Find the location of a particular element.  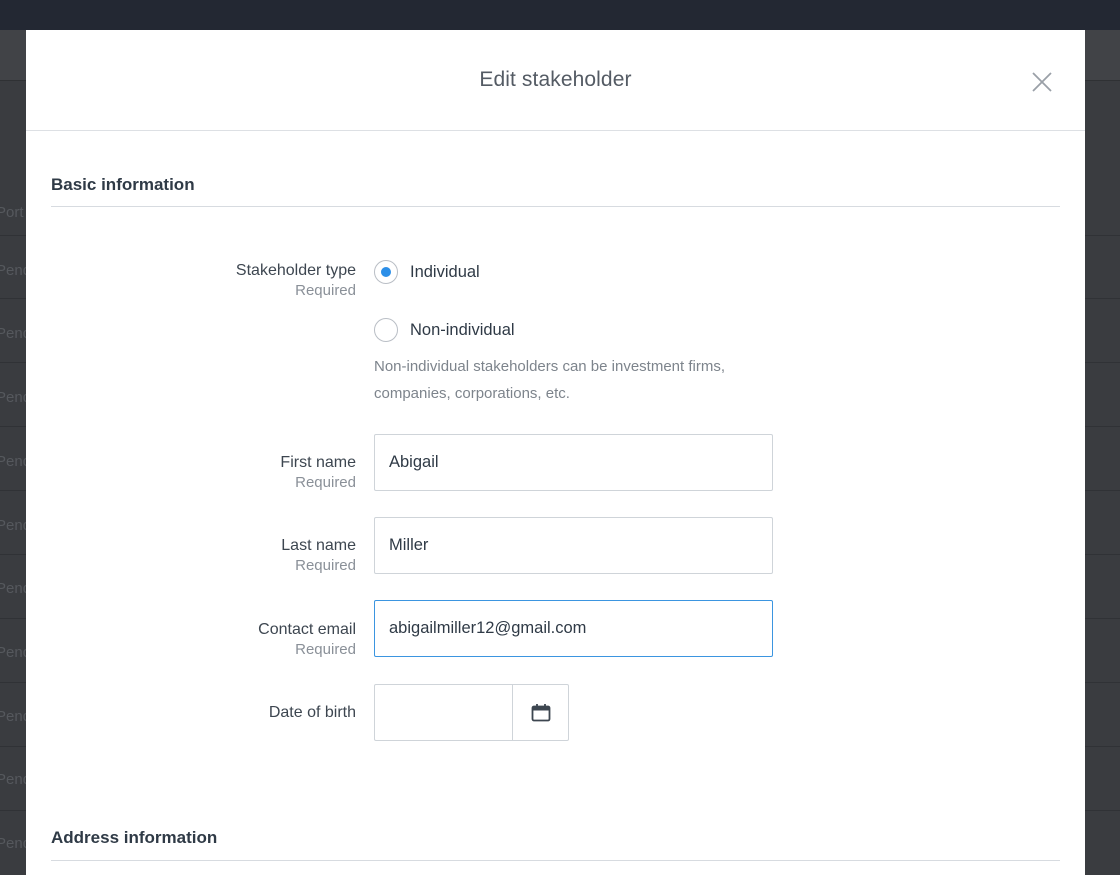

last-name-label: Last name Required is located at coordinates (191, 555).